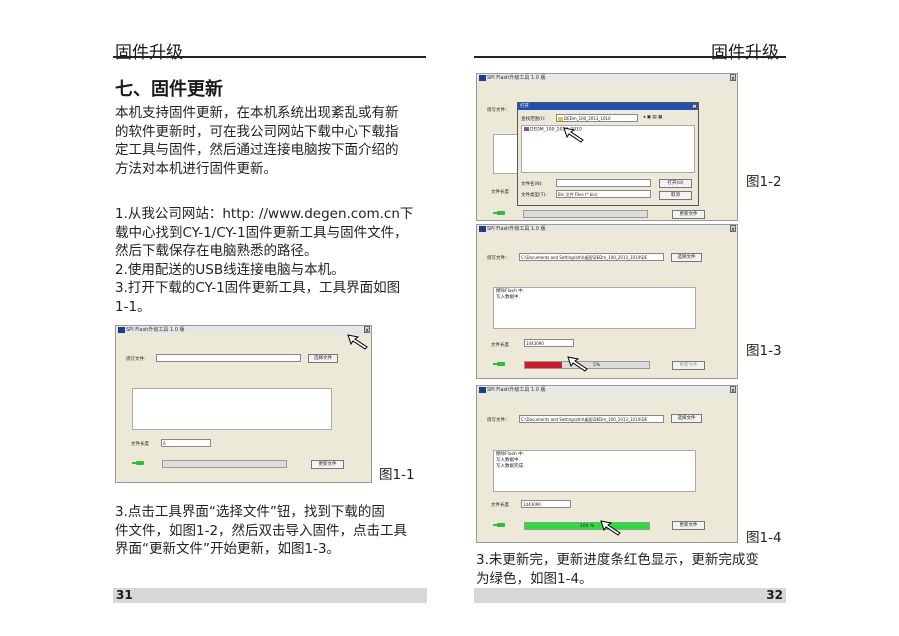 Image resolution: width=899 pixels, height=636 pixels. I want to click on figure-label-1-3: 图1-3, so click(764, 351).